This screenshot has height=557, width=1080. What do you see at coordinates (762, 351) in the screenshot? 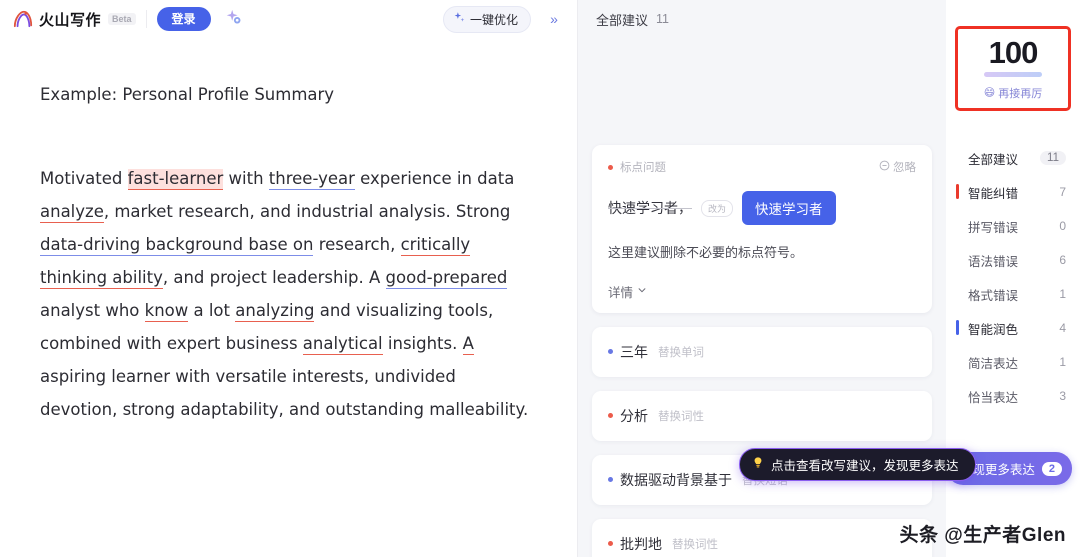
I see `suggestion-row: 三年 替换单词` at bounding box center [762, 351].